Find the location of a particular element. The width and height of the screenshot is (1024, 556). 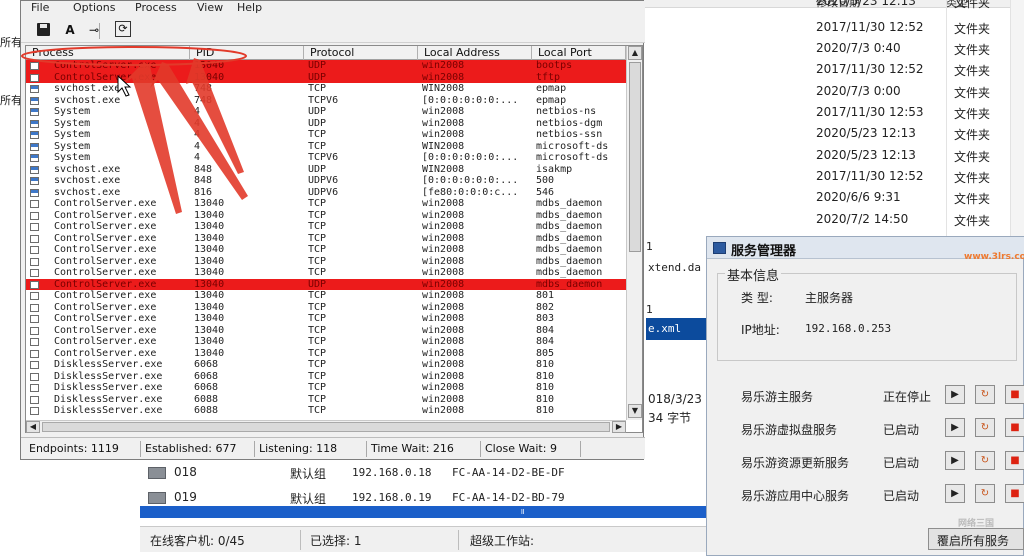

service-row: 易乐游主服务 正在停止 ▶ ↻ ■ is located at coordinates (865, 396).